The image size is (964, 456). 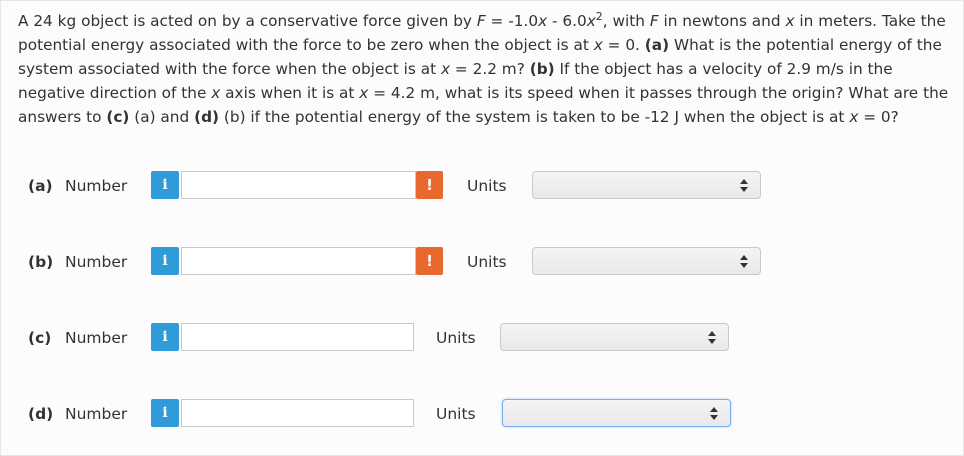 I want to click on units-select-a, so click(x=646, y=185).